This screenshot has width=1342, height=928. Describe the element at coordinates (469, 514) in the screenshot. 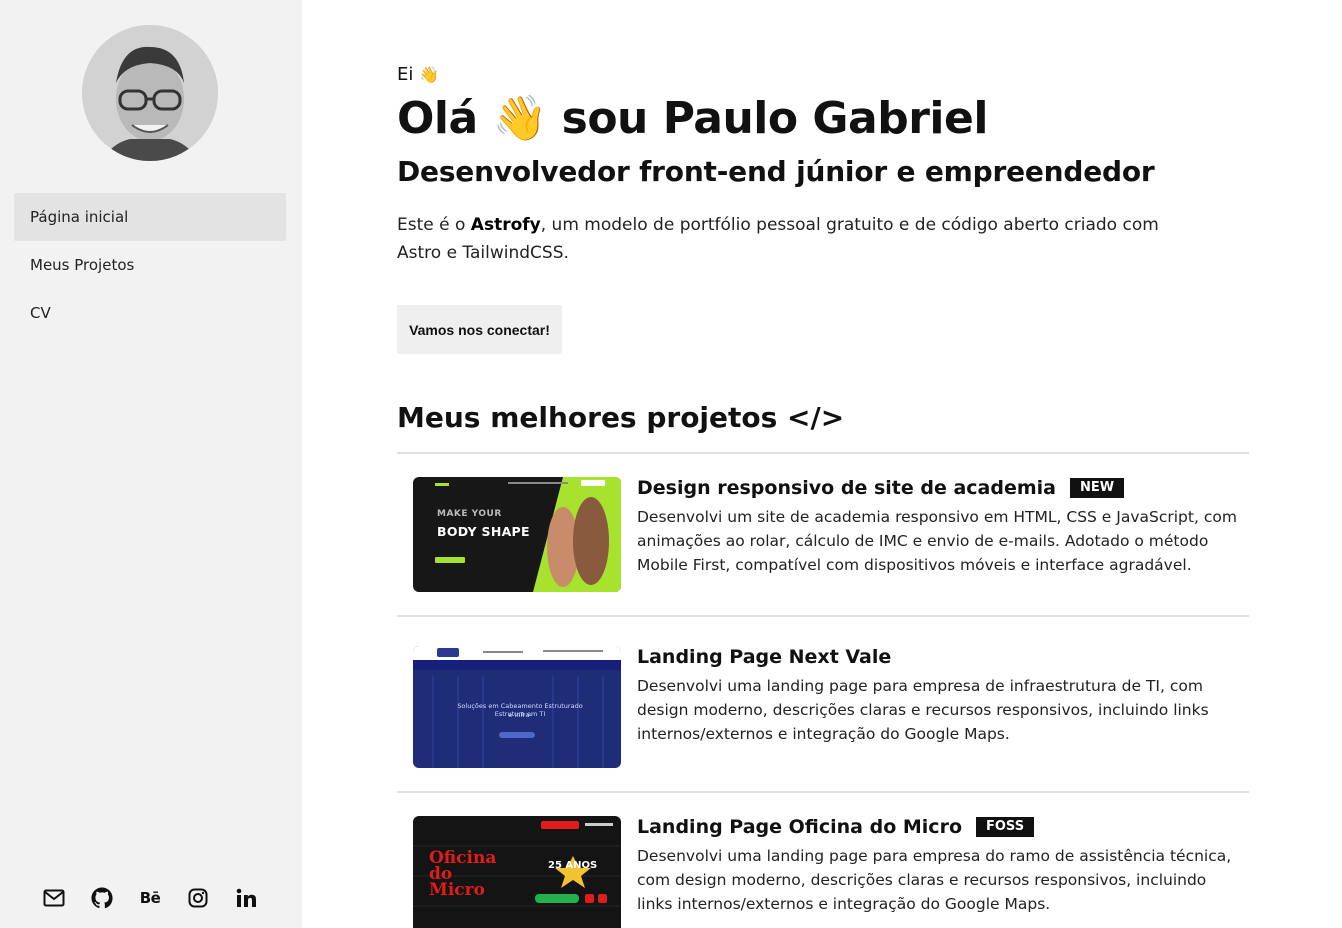

I see `thumb-text1: MAKE YOUR` at that location.